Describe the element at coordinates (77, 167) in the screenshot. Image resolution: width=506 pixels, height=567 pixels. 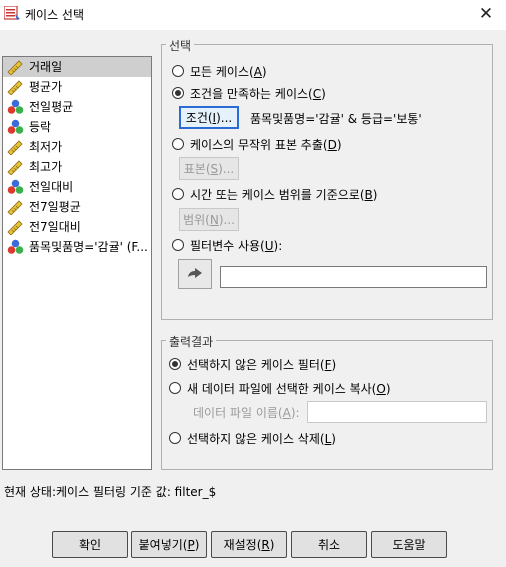
I see `variable-list-item: 최고가` at that location.